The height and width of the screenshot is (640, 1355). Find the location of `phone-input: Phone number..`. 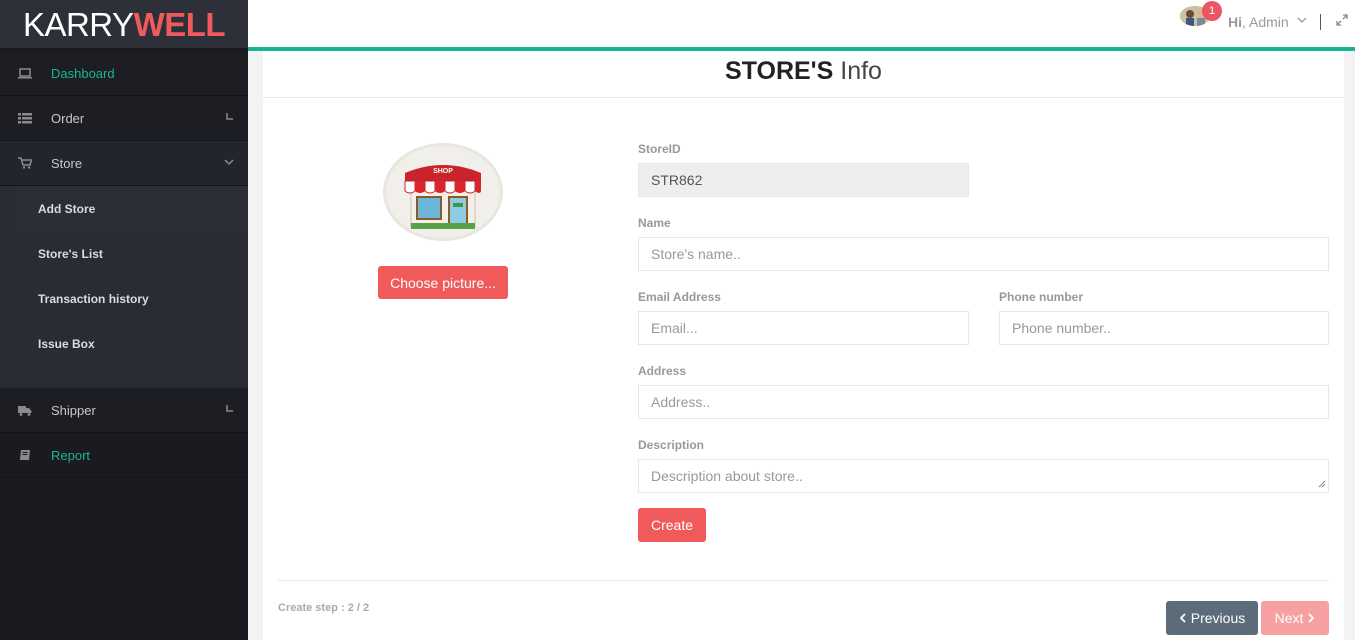

phone-input: Phone number.. is located at coordinates (1164, 328).